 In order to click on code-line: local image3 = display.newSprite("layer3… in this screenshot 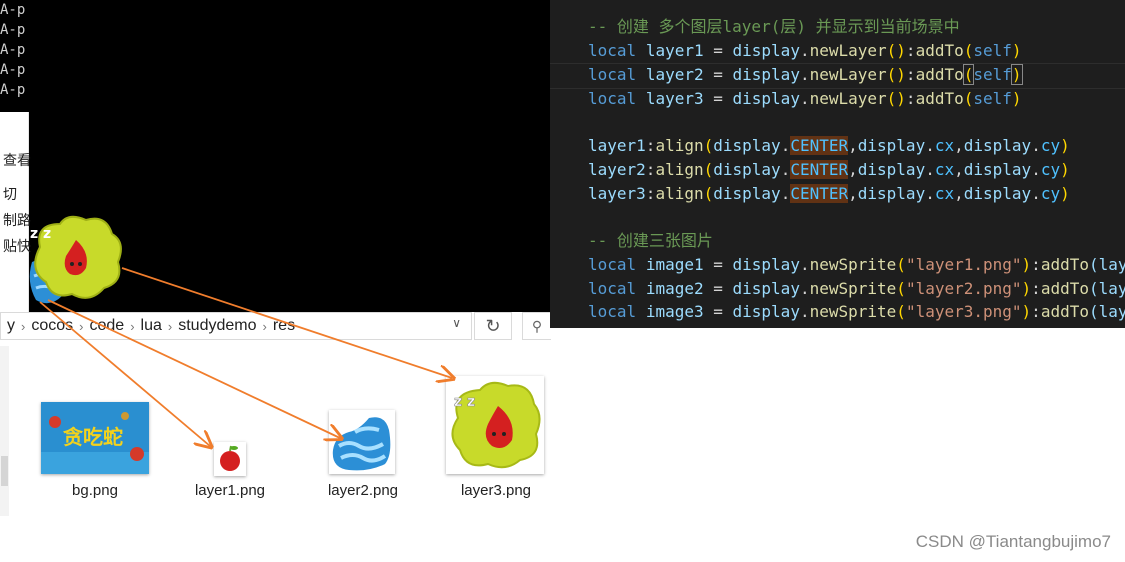, I will do `click(856, 312)`.